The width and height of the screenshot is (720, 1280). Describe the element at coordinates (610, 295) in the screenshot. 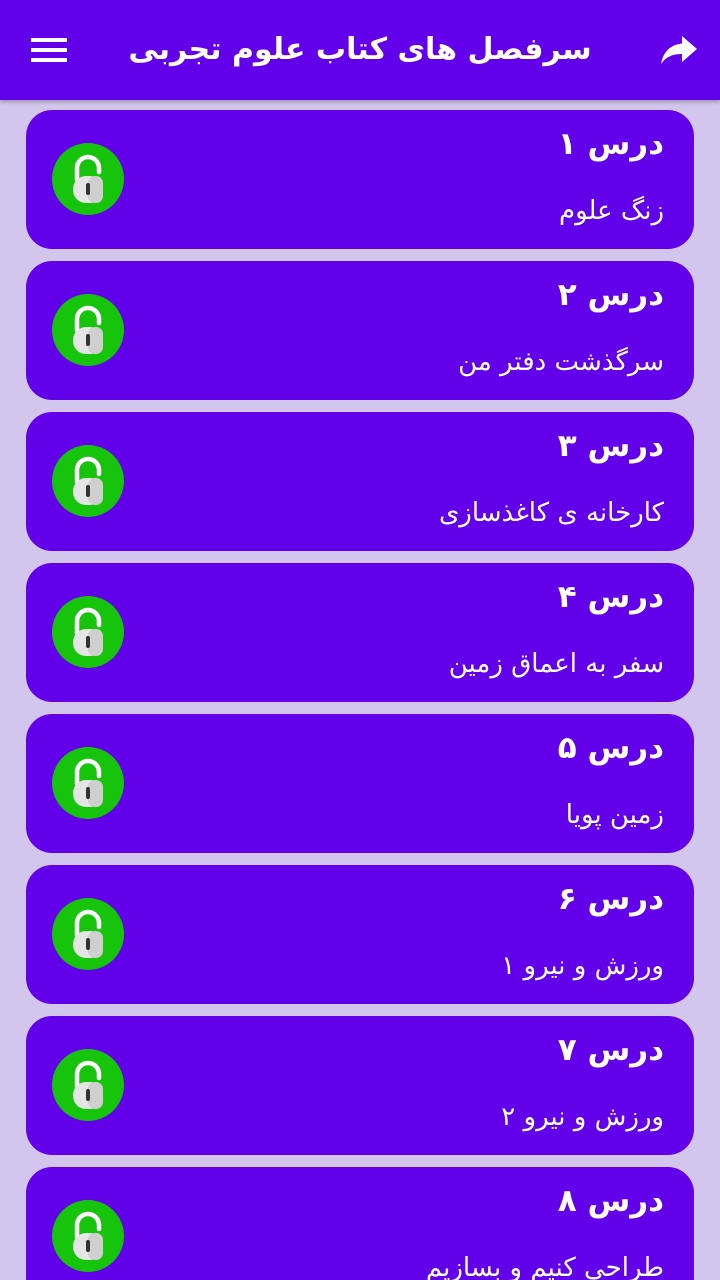

I see `lesson-number: درس ۲` at that location.